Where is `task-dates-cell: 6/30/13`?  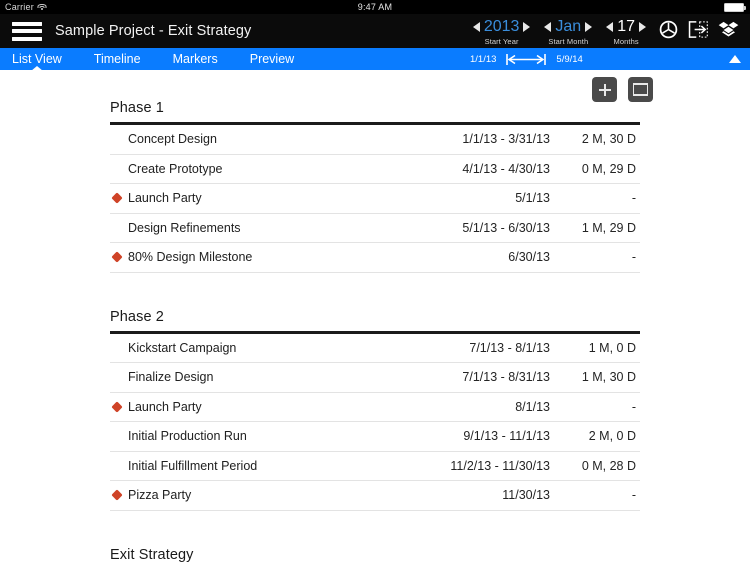
task-dates-cell: 6/30/13 is located at coordinates (529, 257).